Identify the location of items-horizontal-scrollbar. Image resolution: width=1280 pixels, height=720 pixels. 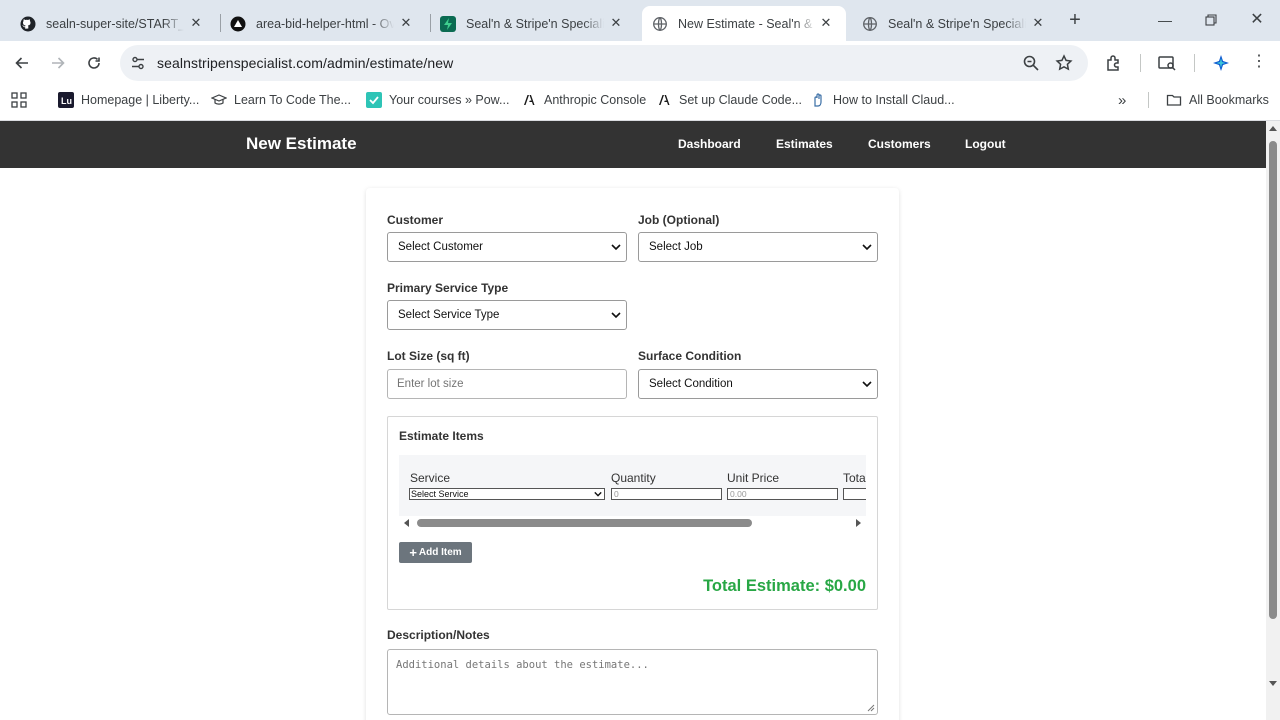
(632, 523).